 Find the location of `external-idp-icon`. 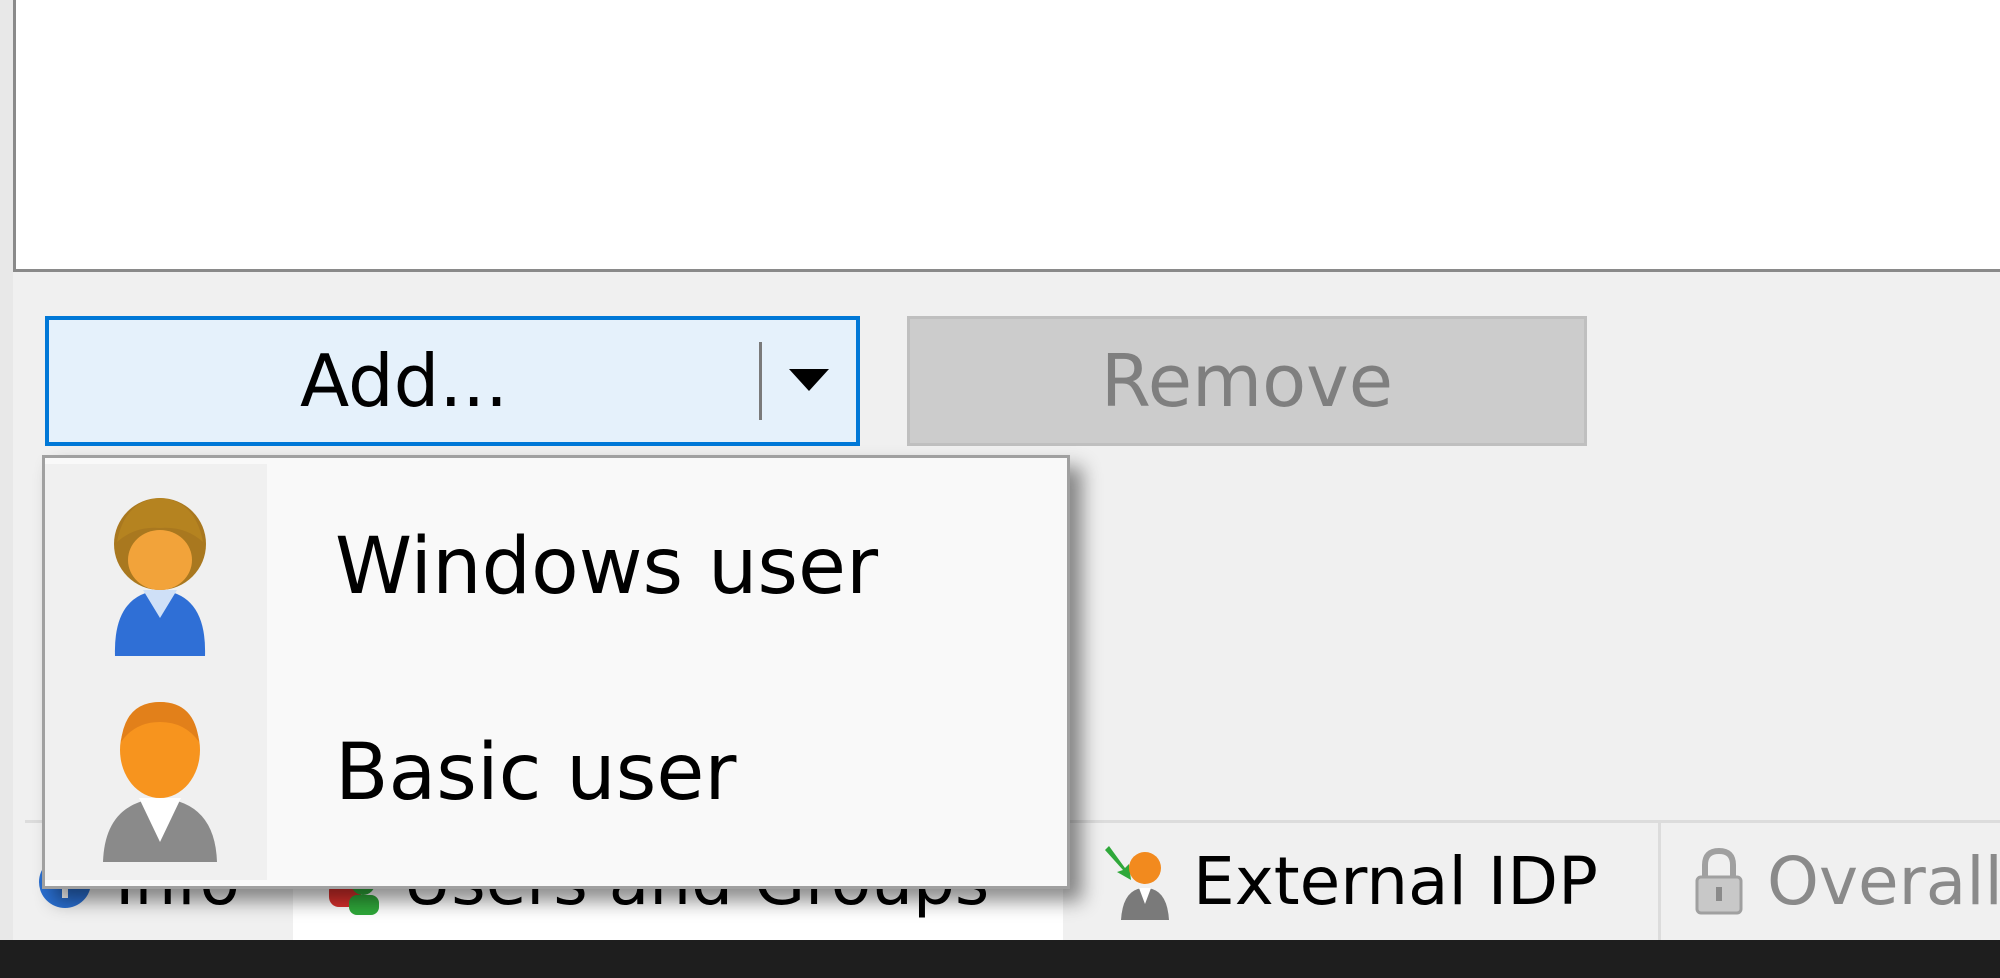

external-idp-icon is located at coordinates (1138, 882).